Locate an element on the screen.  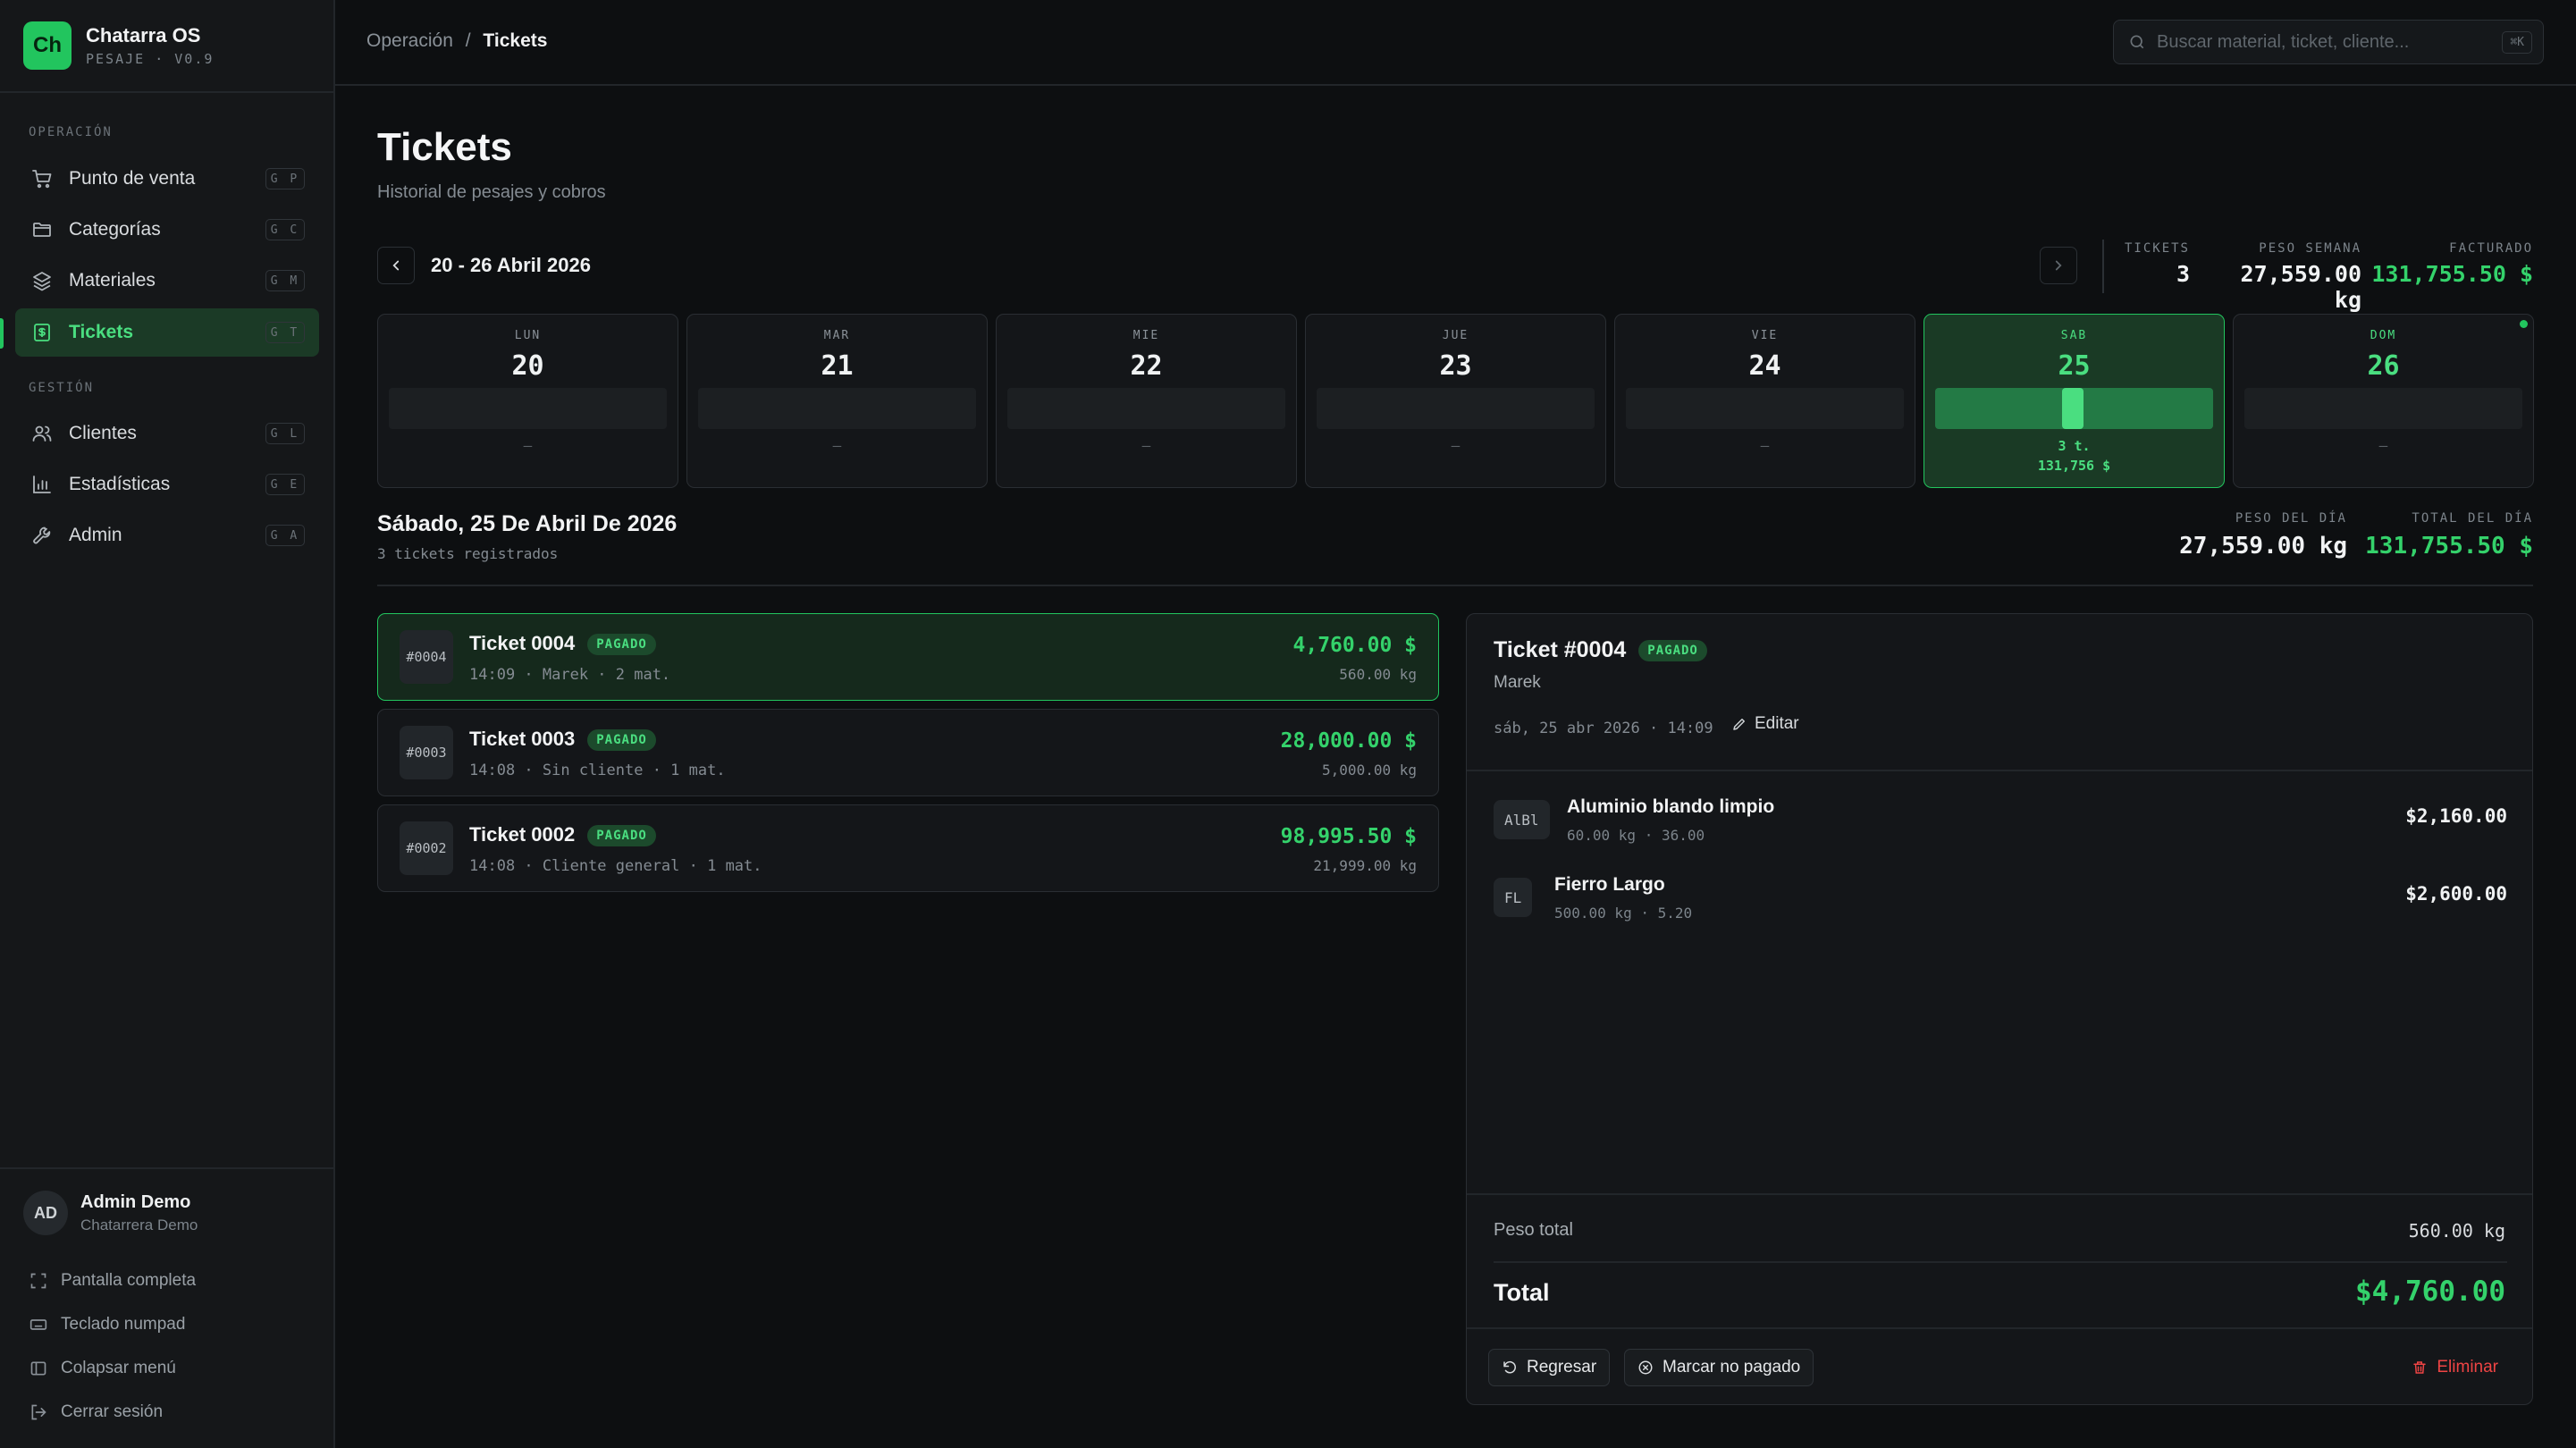
stat-value: 131,755.50 $ is located at coordinates (2452, 274).